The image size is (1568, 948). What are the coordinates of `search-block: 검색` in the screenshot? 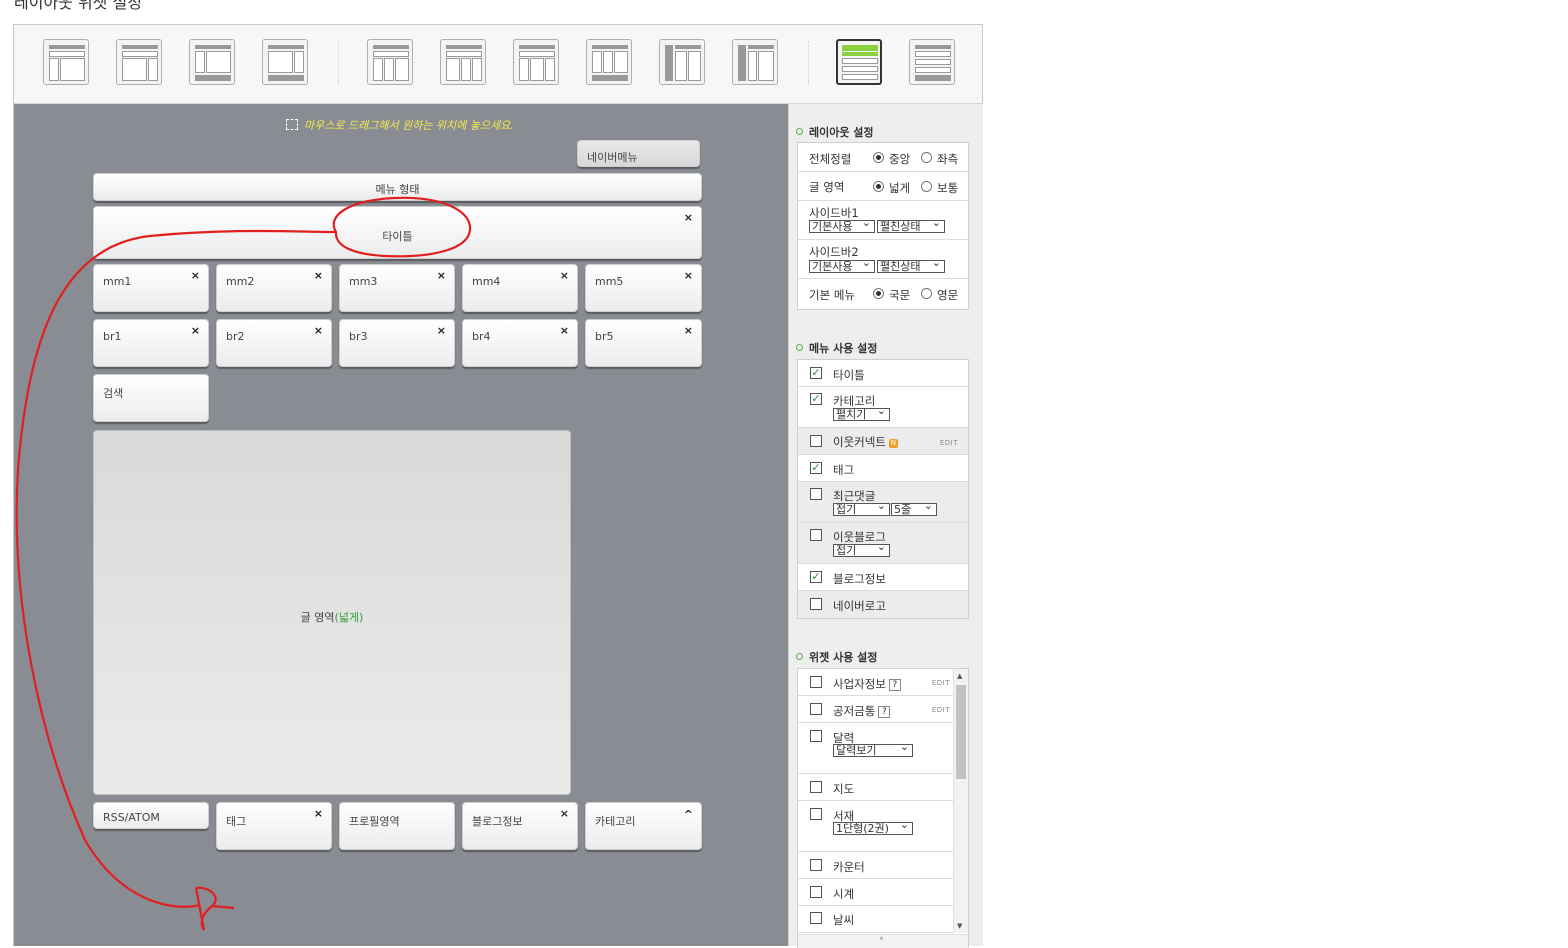 It's located at (151, 398).